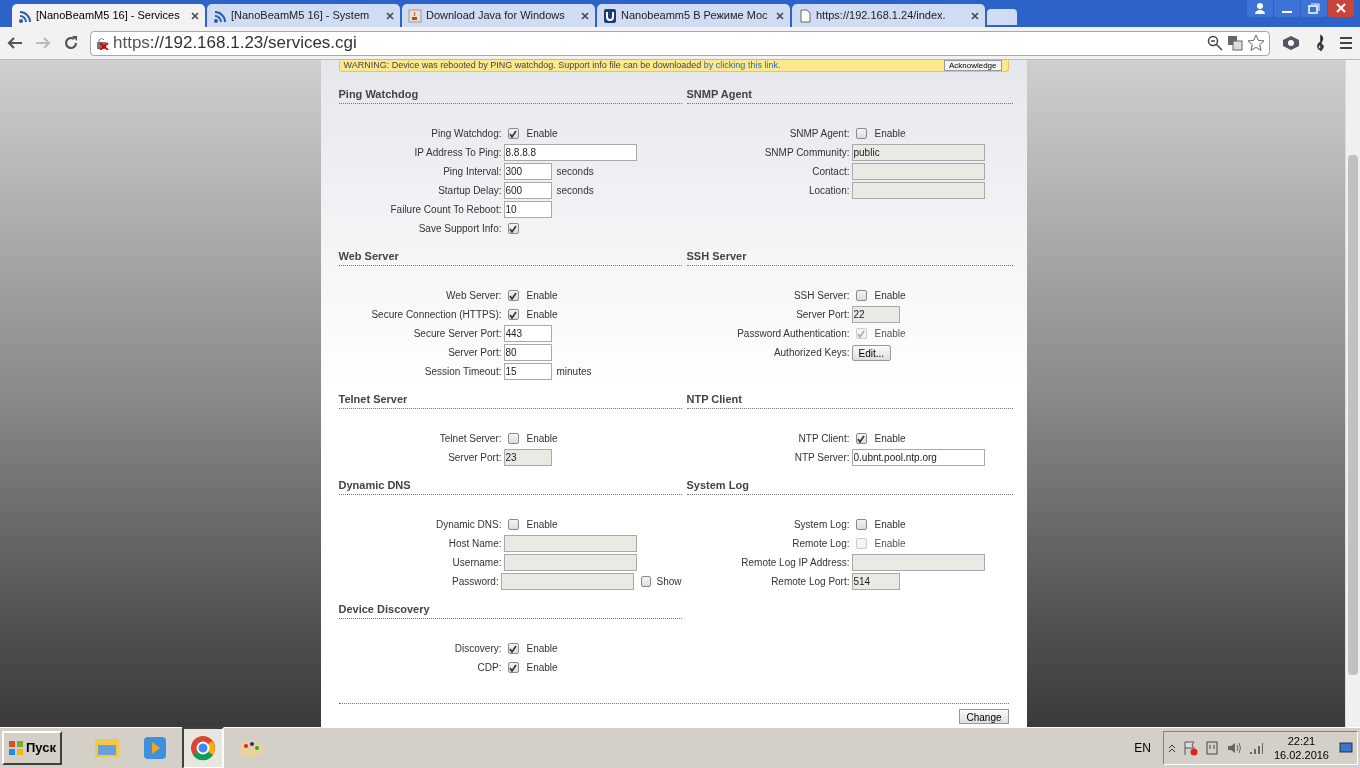 This screenshot has width=1360, height=768. What do you see at coordinates (466, 134) in the screenshot?
I see `field-label: Ping Watchdog:` at bounding box center [466, 134].